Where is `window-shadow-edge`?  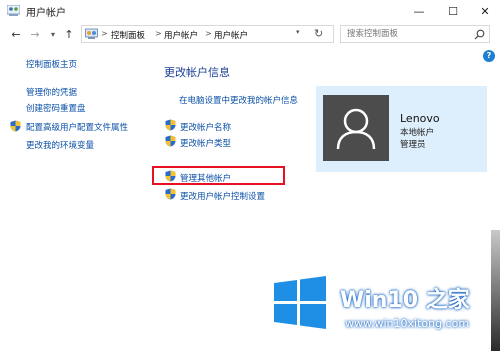
window-shadow-edge is located at coordinates (495, 290).